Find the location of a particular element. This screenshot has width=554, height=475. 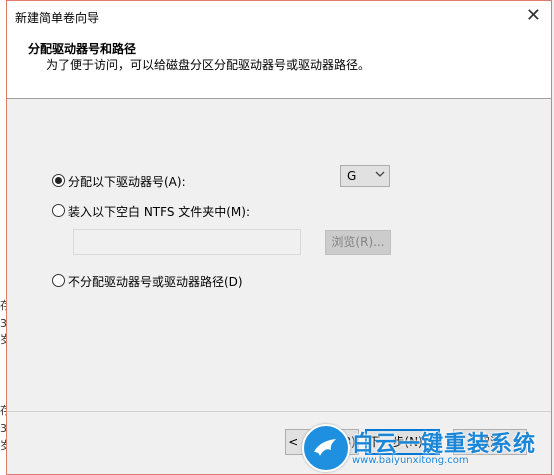

chevron-down-icon is located at coordinates (380, 175).